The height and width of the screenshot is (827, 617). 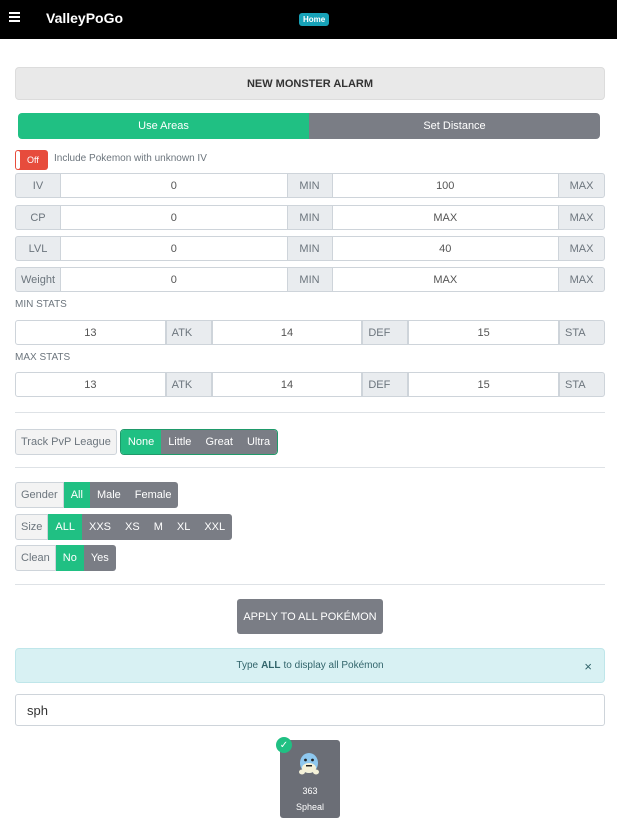 What do you see at coordinates (174, 217) in the screenshot?
I see `cp-min-input` at bounding box center [174, 217].